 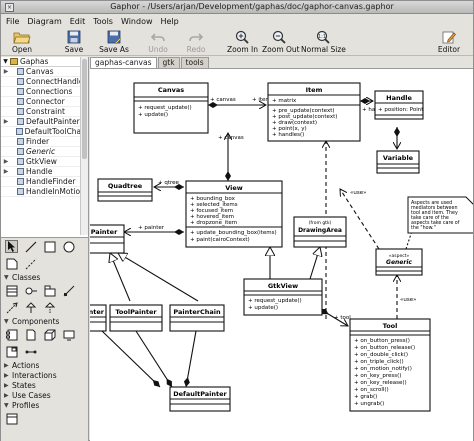 What do you see at coordinates (44, 162) in the screenshot?
I see `tree-item: ▶ GtkView` at bounding box center [44, 162].